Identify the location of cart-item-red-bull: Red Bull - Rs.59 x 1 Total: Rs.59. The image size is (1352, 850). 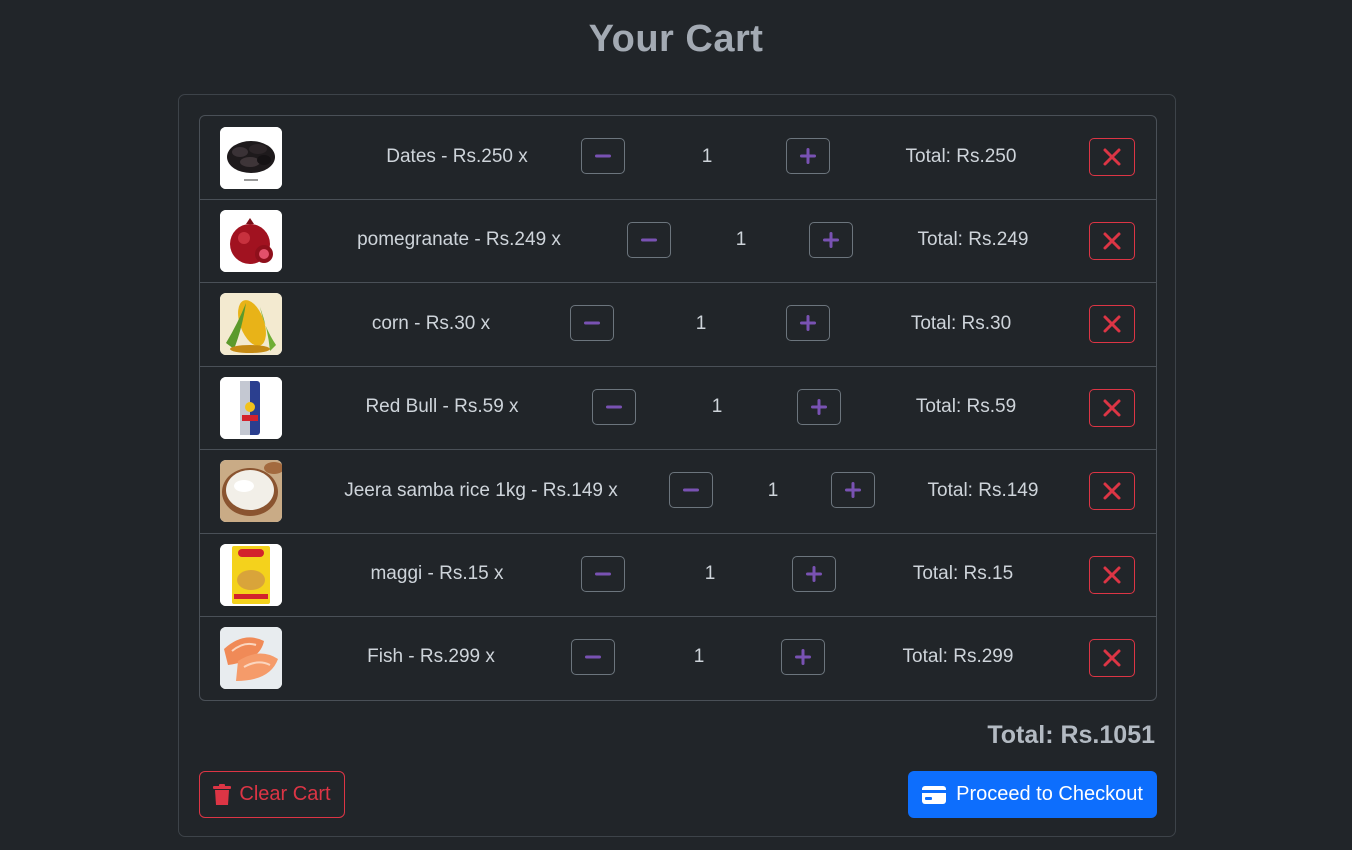
(678, 408).